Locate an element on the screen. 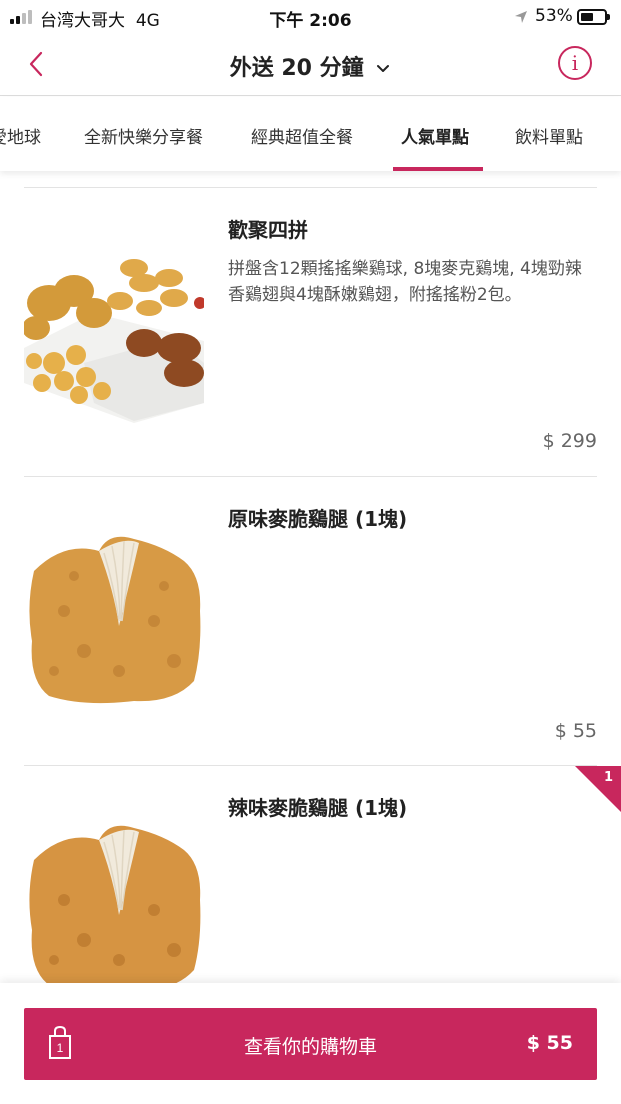 The image size is (621, 1104). tab-earth: 愛地球 is located at coordinates (20, 135).